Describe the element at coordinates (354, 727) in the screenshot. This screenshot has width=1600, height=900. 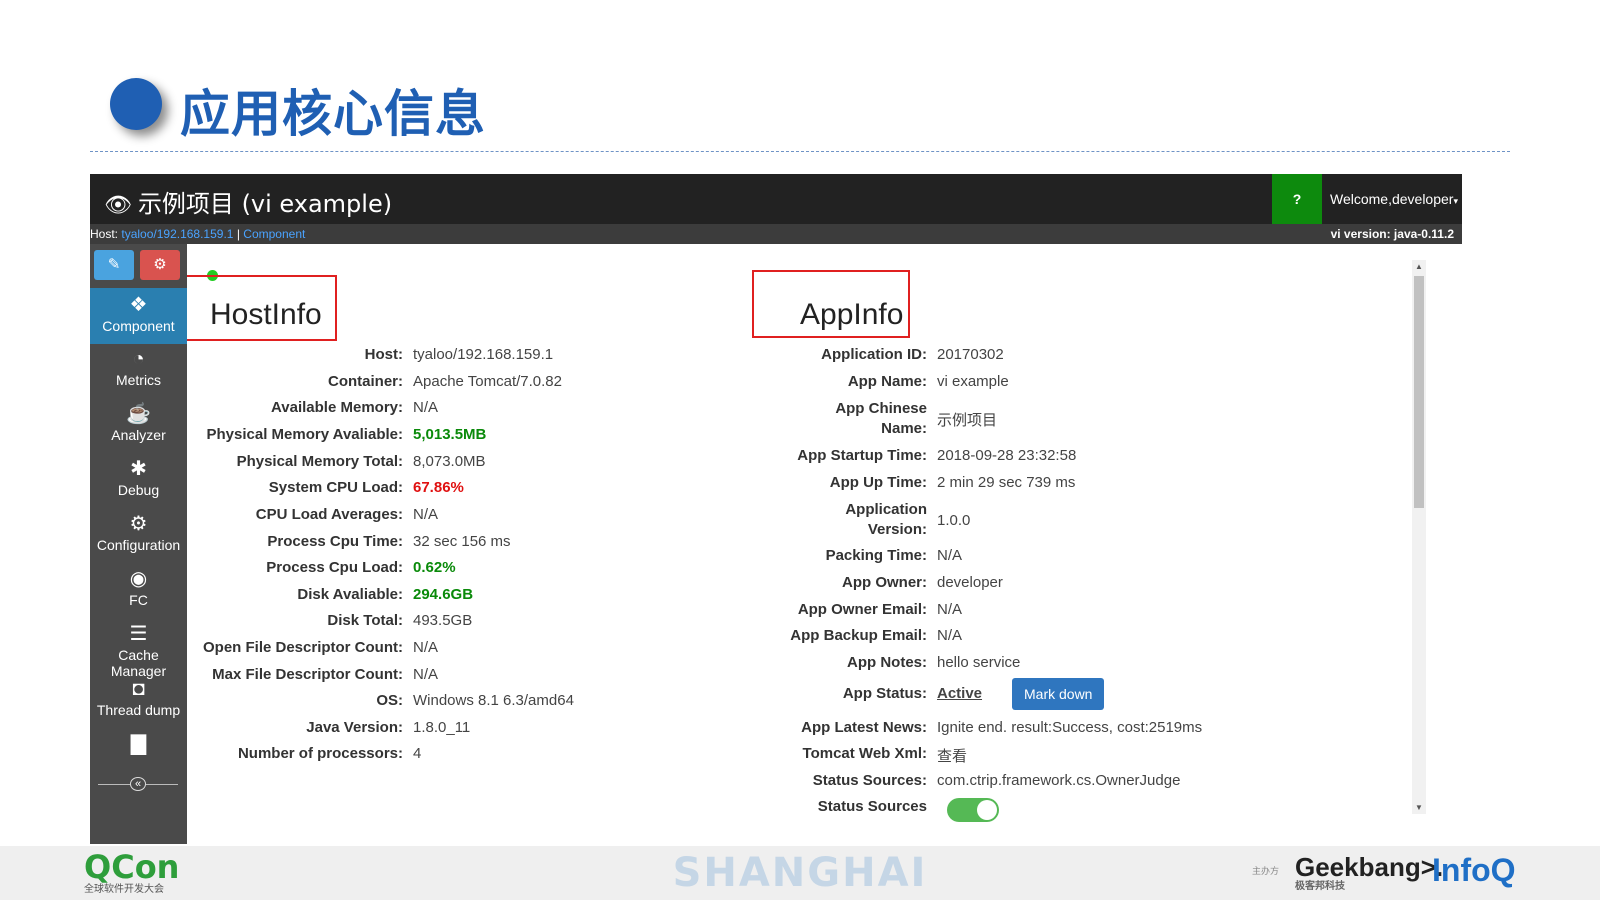
I see `host-row-label: Java Version:` at that location.